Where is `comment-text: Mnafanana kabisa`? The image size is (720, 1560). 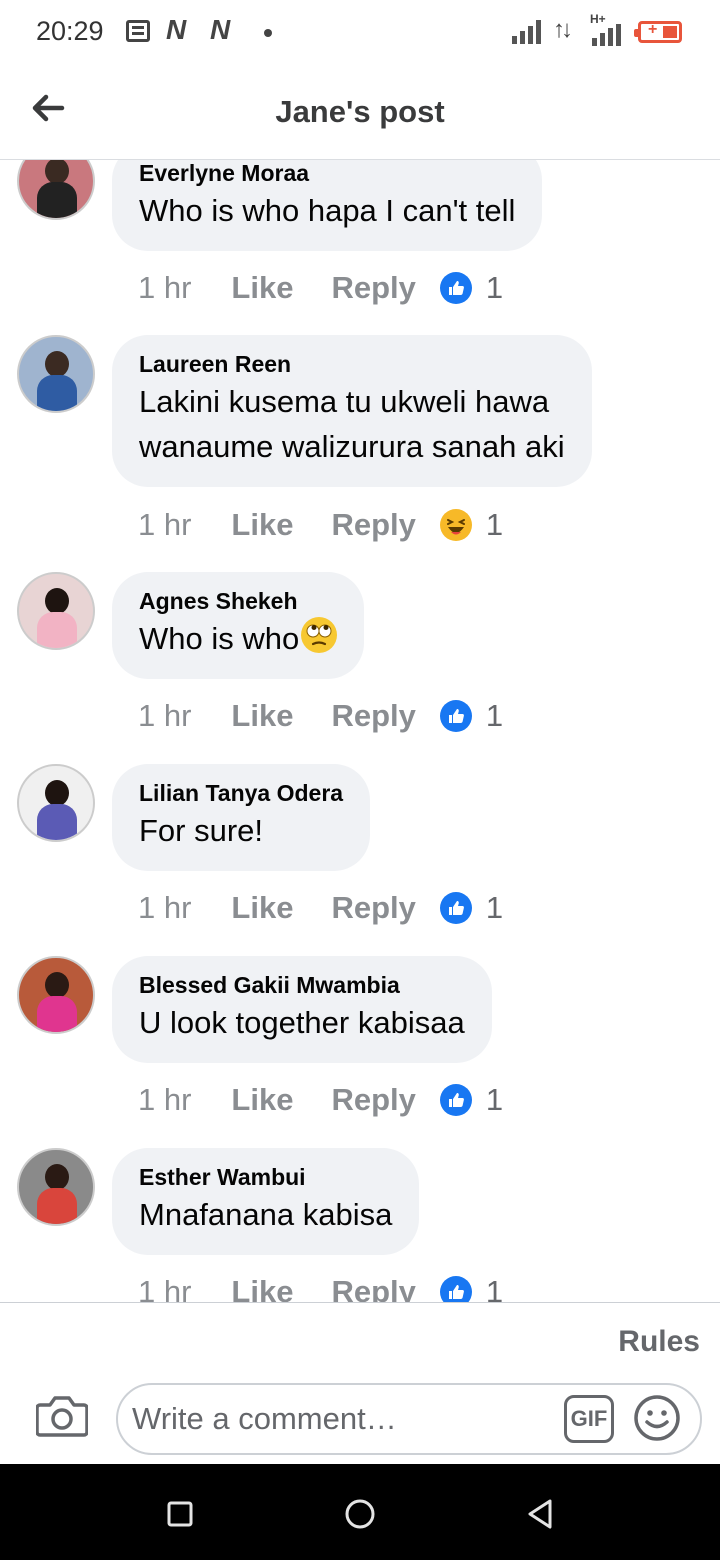 comment-text: Mnafanana kabisa is located at coordinates (266, 1214).